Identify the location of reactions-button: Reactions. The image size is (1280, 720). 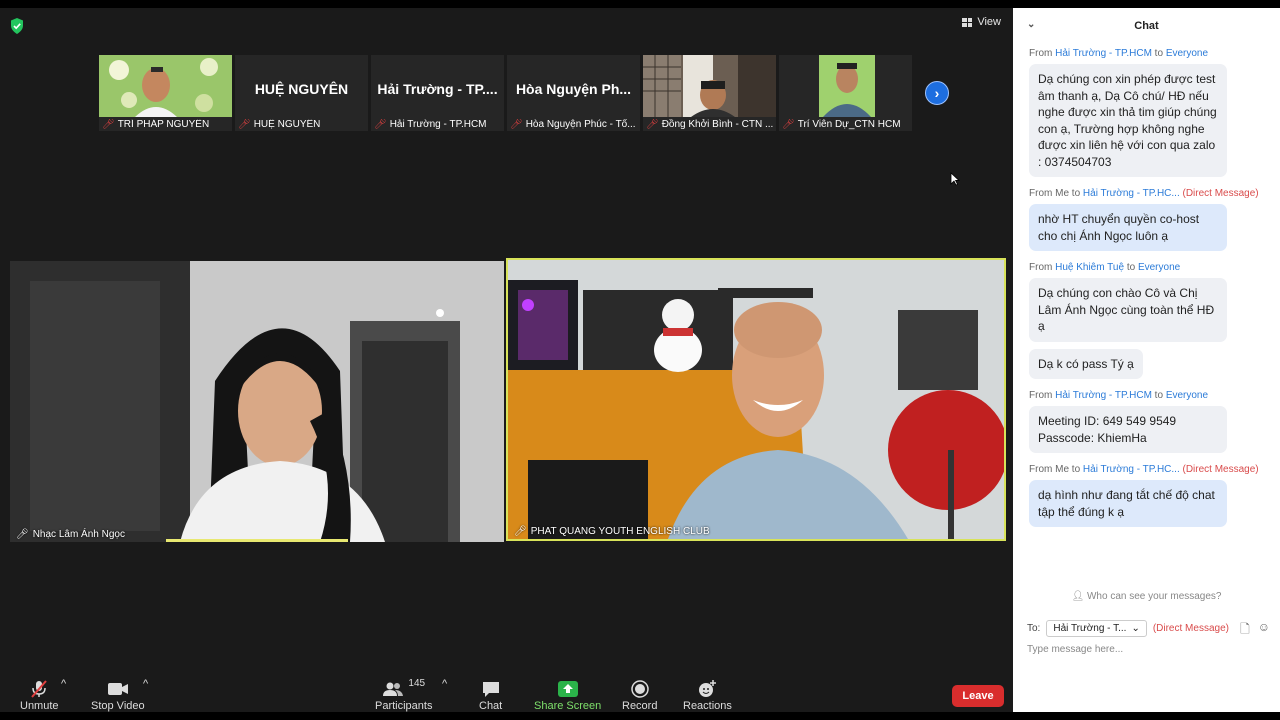
(707, 695).